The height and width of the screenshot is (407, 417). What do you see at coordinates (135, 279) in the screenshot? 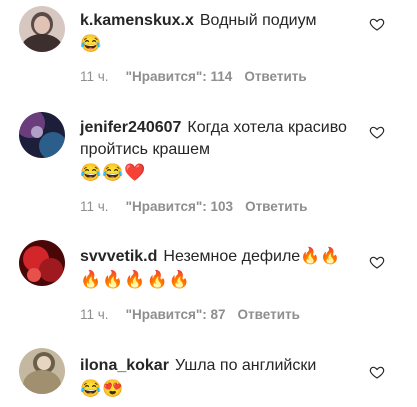
I see `comment-emojis: 🔥🔥🔥🔥🔥` at bounding box center [135, 279].